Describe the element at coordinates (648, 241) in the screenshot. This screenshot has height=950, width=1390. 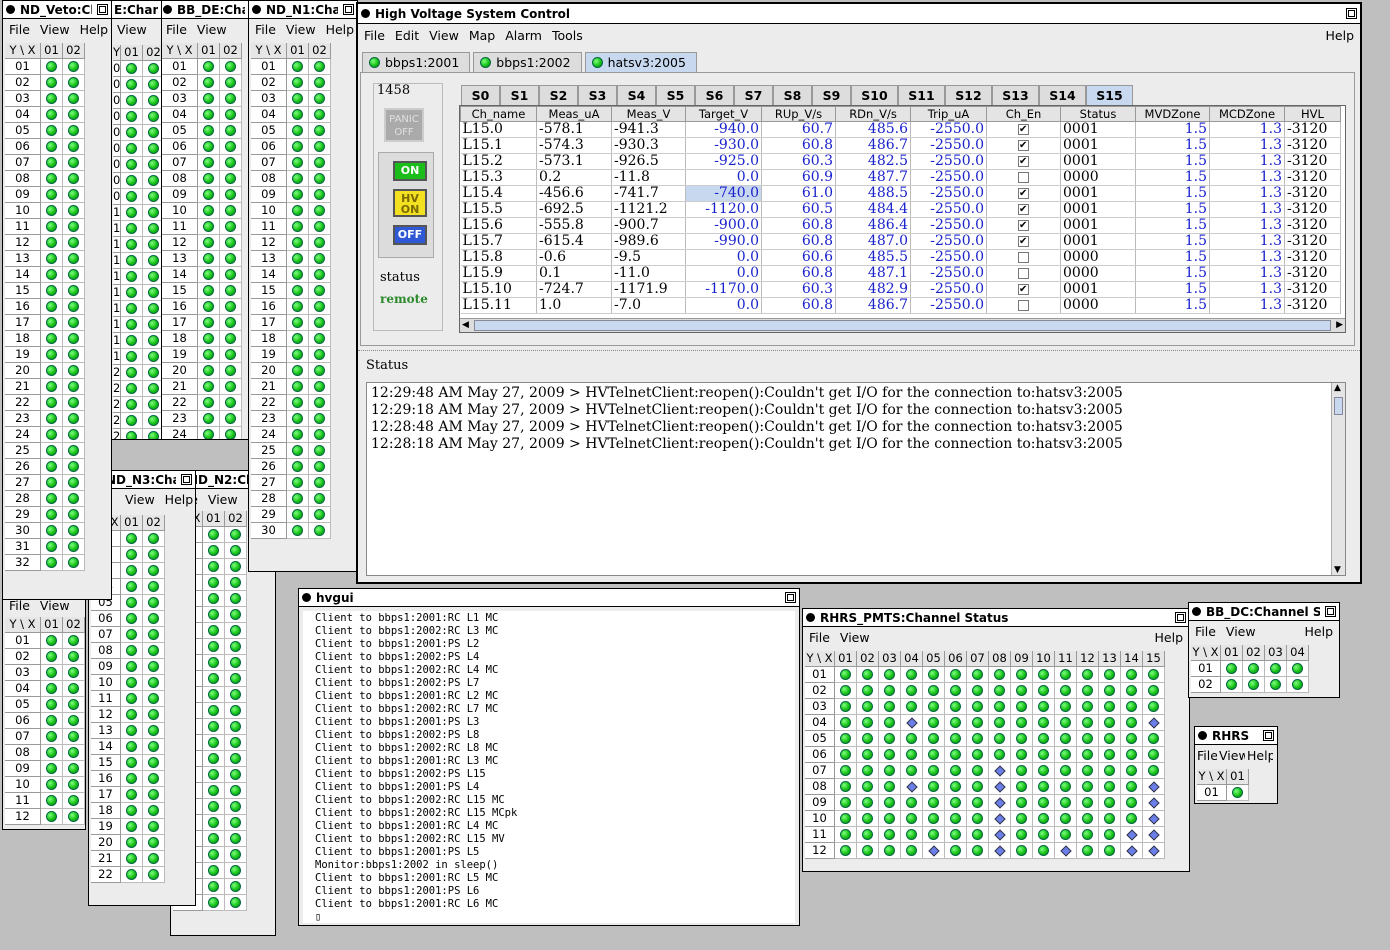
I see `cell-meas_v: -989.6` at that location.